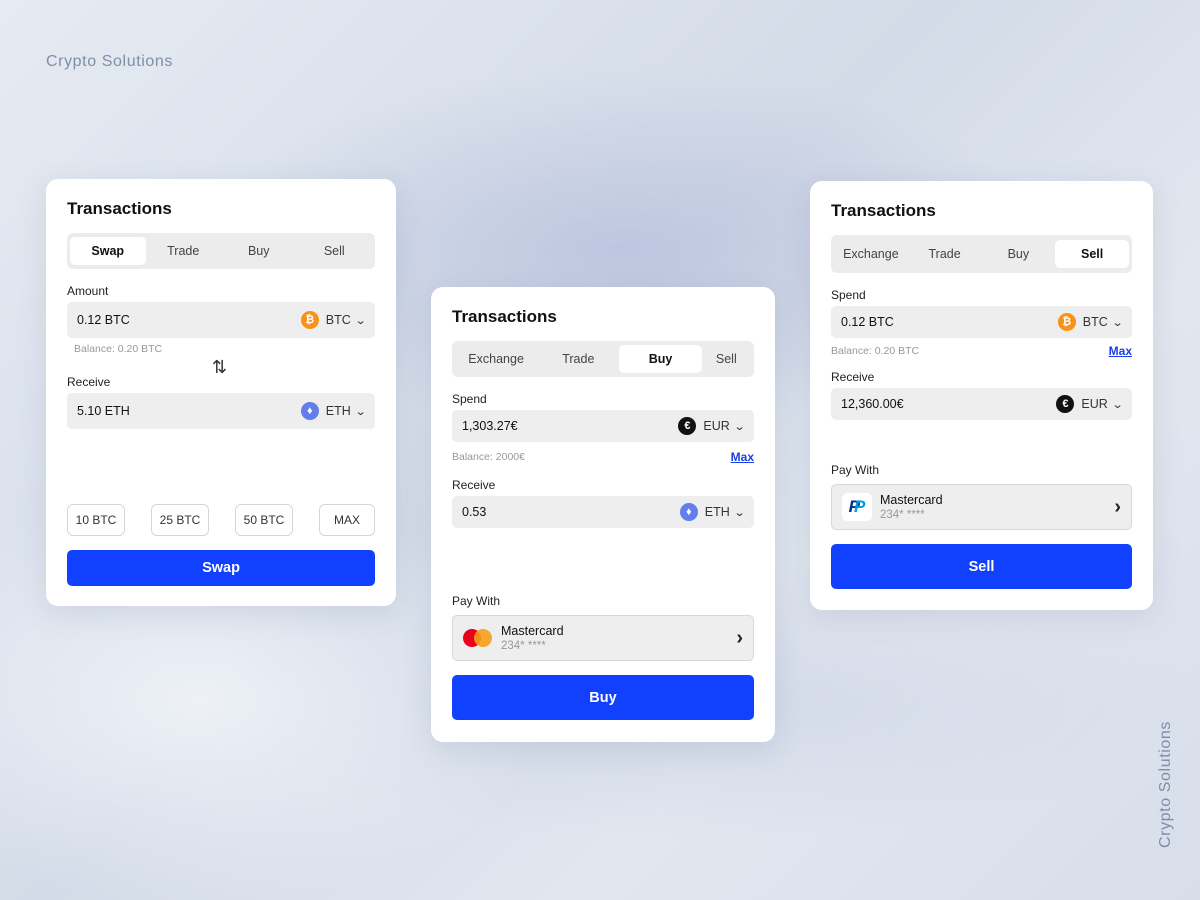 The height and width of the screenshot is (900, 1200). What do you see at coordinates (872, 404) in the screenshot?
I see `receive-value: 12,360.00€` at bounding box center [872, 404].